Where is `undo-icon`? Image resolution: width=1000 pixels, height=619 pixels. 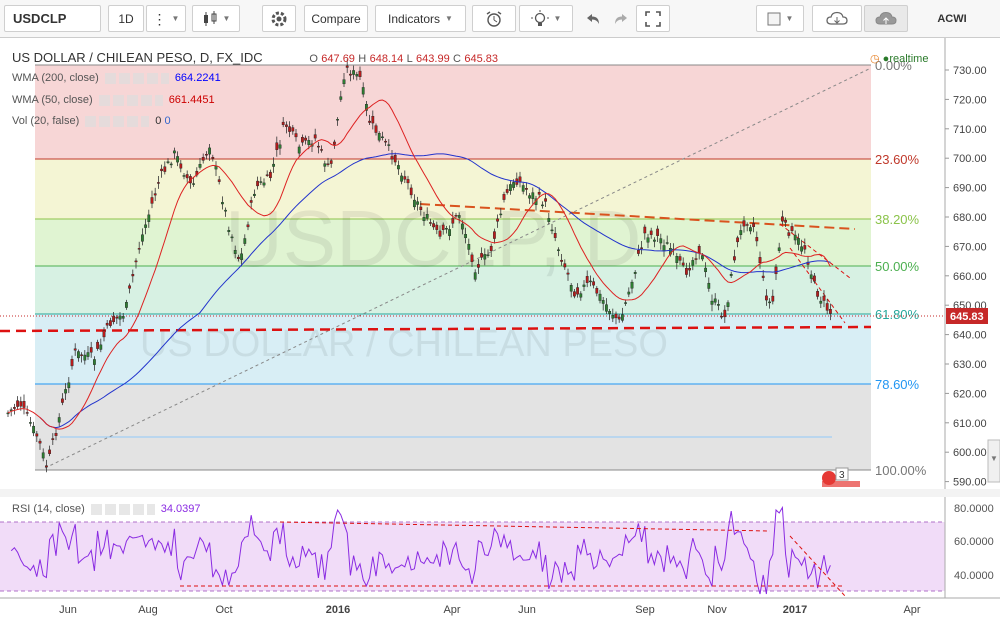 undo-icon is located at coordinates (593, 18).